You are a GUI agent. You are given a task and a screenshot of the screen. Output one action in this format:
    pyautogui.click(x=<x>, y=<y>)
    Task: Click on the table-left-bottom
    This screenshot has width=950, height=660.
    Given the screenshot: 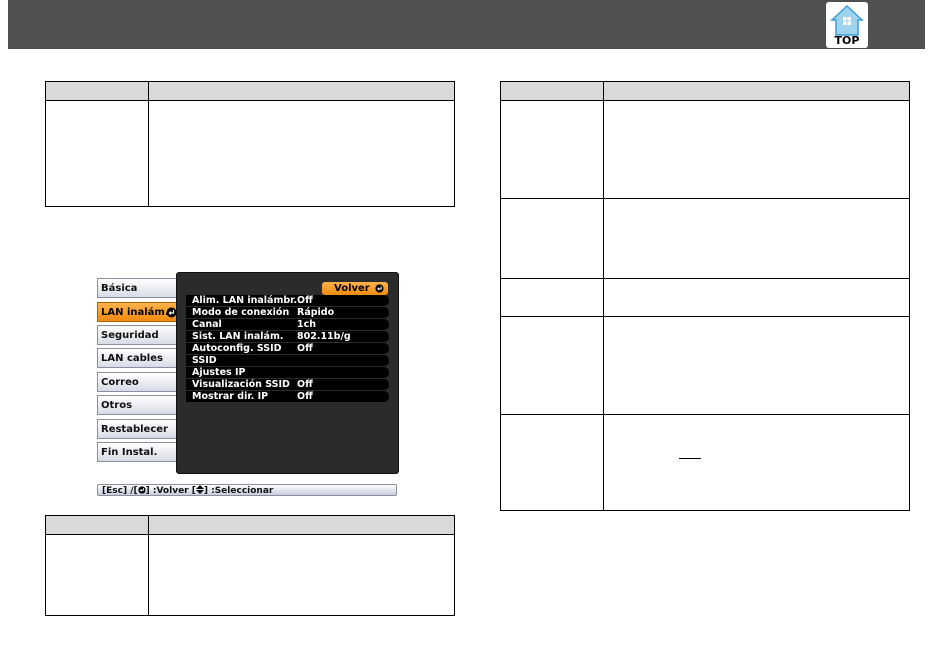 What is the action you would take?
    pyautogui.click(x=250, y=565)
    